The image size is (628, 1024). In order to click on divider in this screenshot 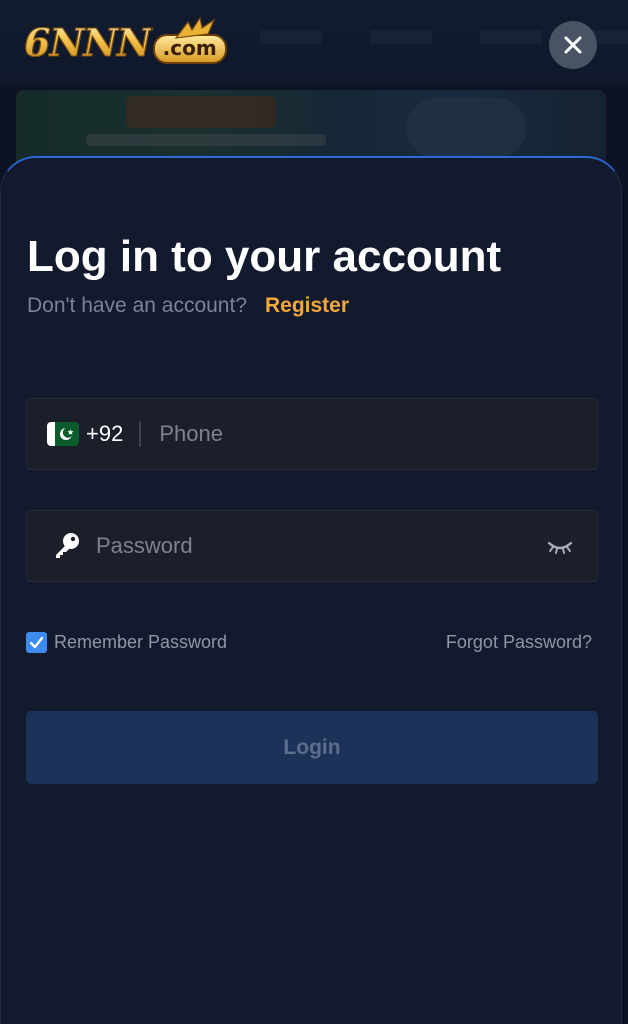, I will do `click(140, 434)`.